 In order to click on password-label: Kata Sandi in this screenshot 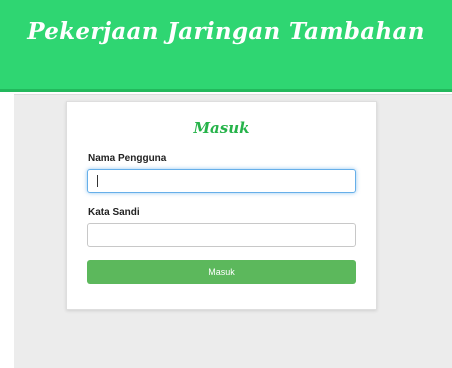, I will do `click(114, 212)`.